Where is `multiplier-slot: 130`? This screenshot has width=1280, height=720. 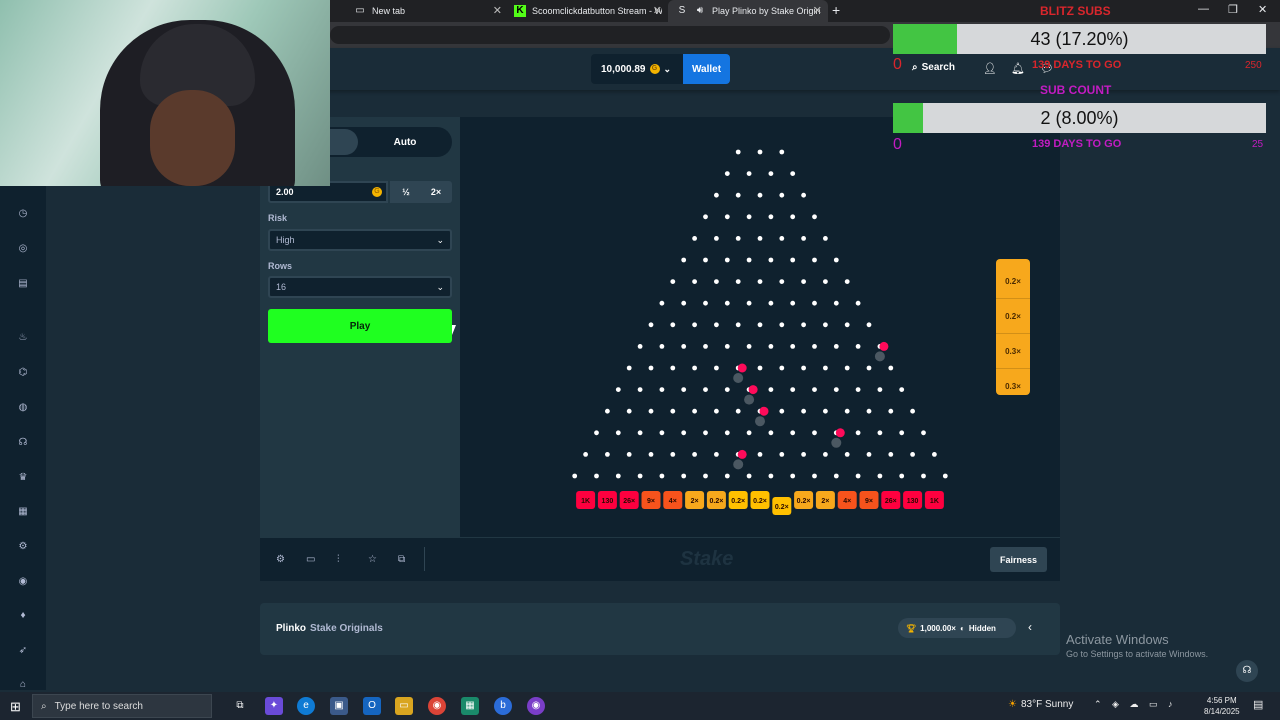 multiplier-slot: 130 is located at coordinates (913, 500).